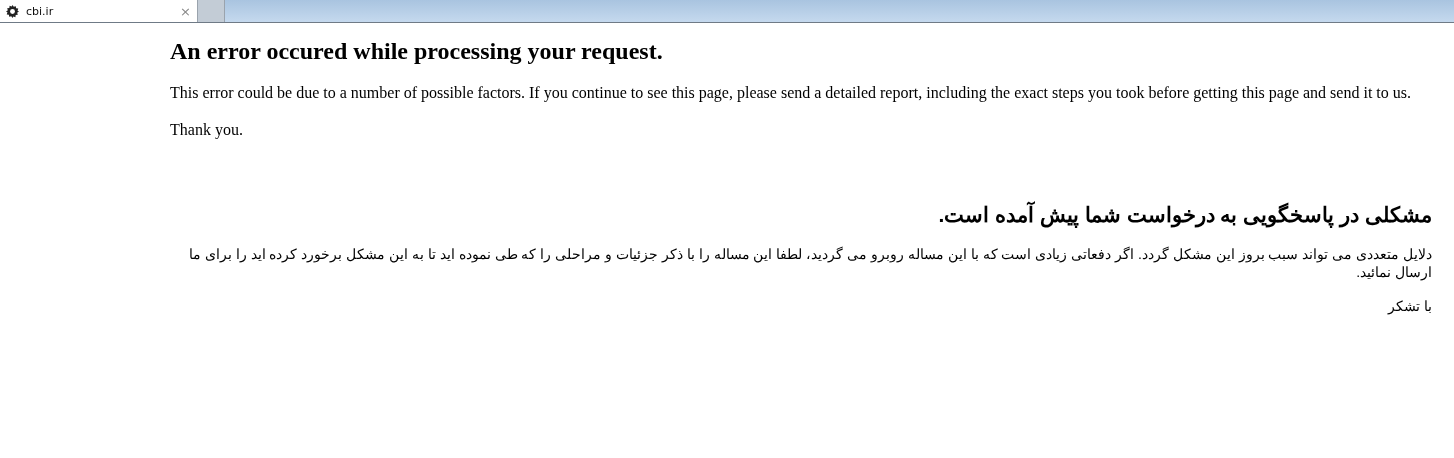  What do you see at coordinates (417, 51) in the screenshot?
I see `error-heading: An error occured while processing your request.` at bounding box center [417, 51].